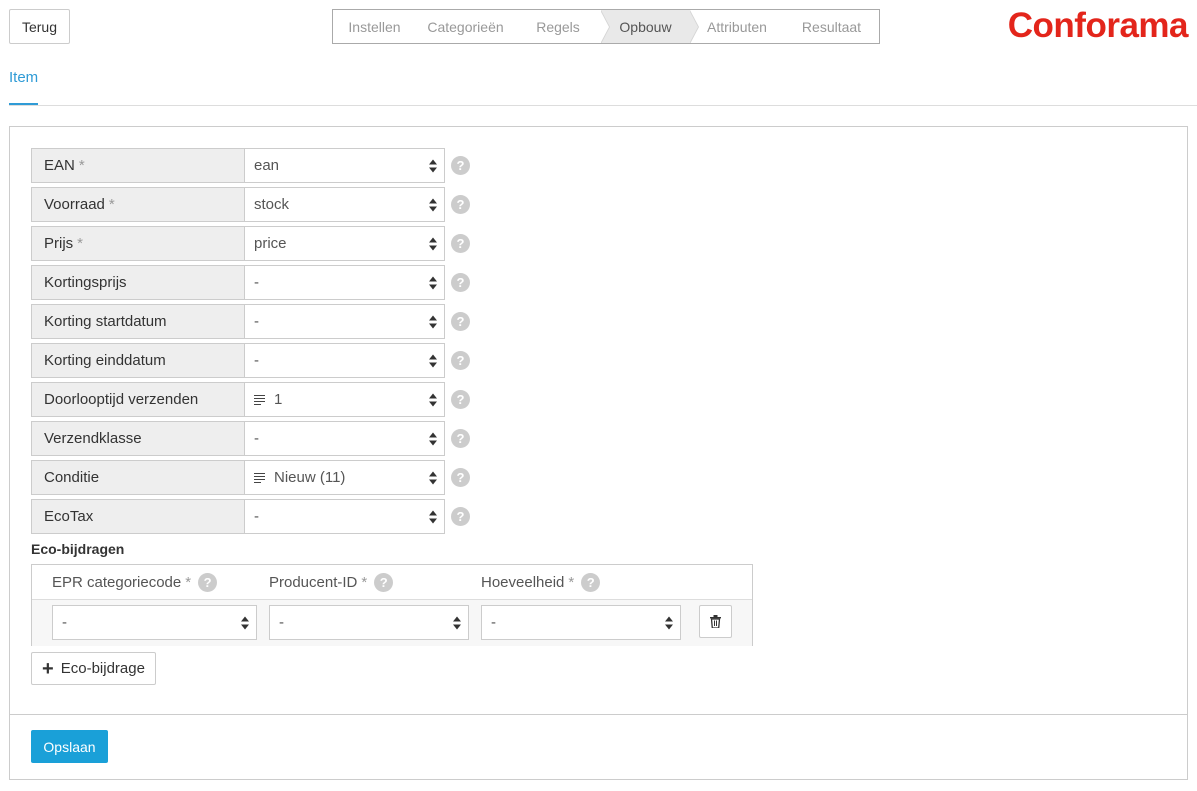 Image resolution: width=1197 pixels, height=791 pixels. Describe the element at coordinates (345, 360) in the screenshot. I see `korting-einddatum-select: -` at that location.